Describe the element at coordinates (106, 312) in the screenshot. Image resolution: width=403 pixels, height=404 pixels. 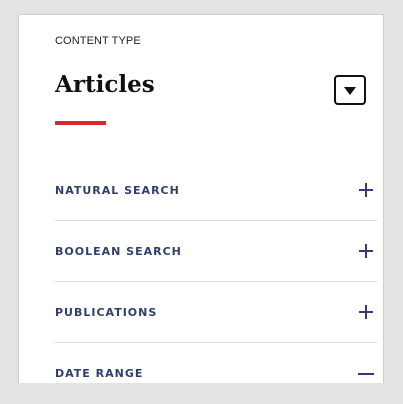
I see `filter-label: PUBLICATIONS` at that location.